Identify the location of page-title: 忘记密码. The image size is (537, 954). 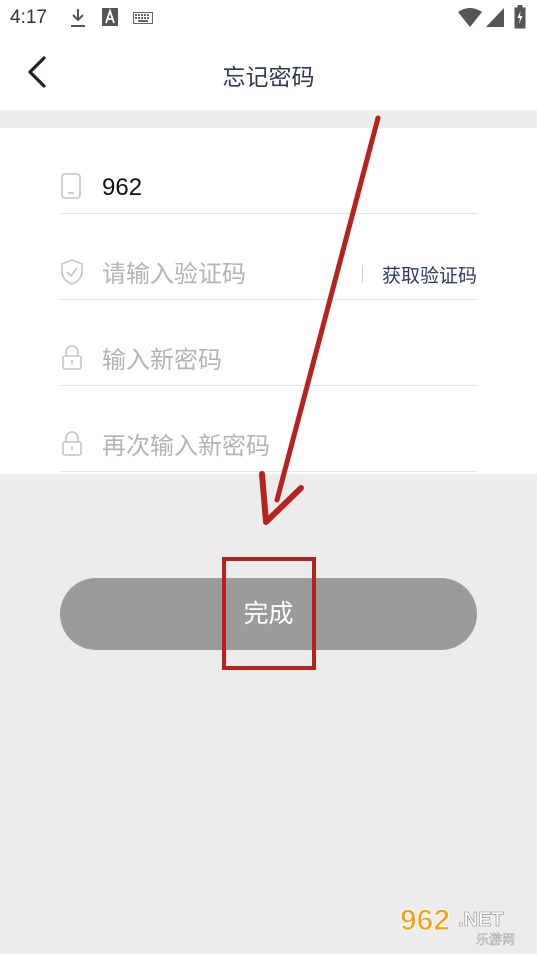
(268, 78).